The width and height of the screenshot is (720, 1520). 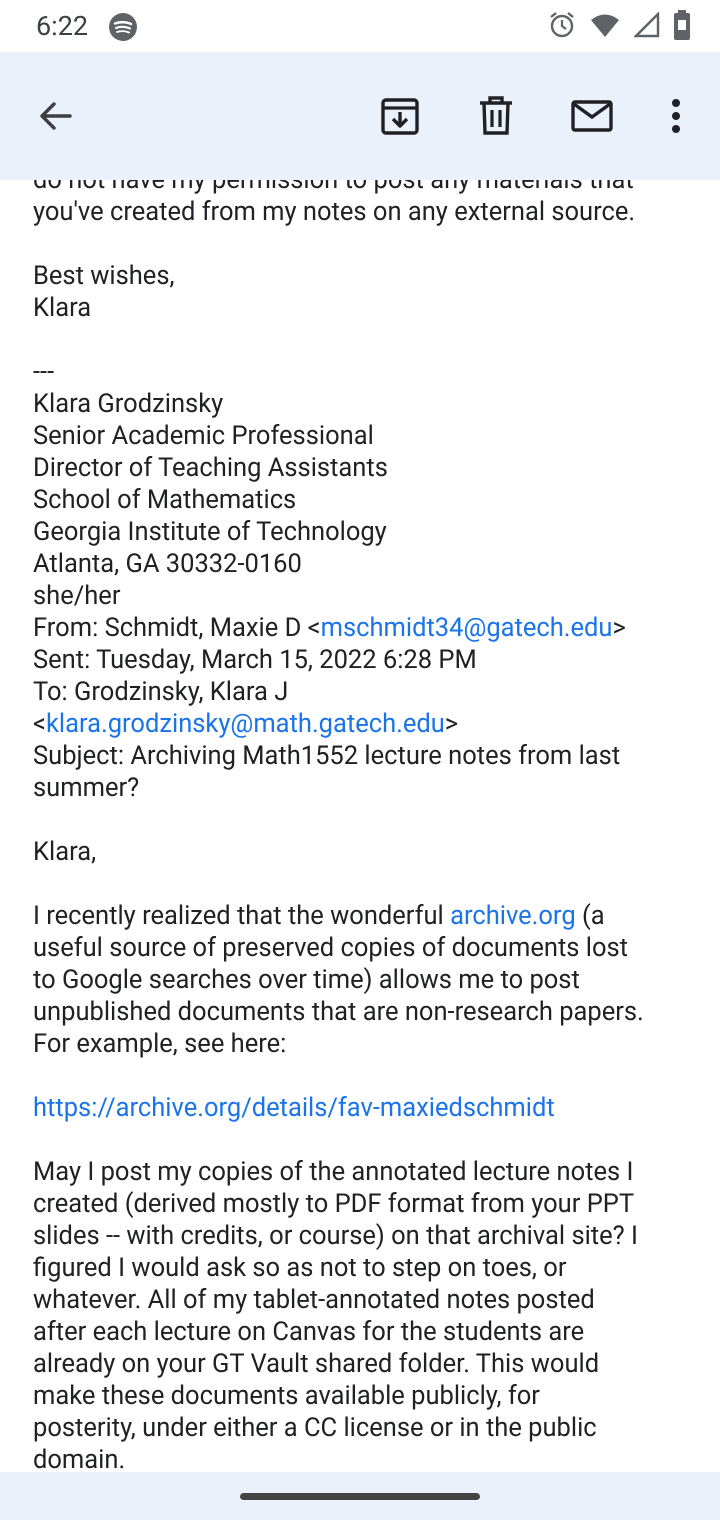 I want to click on from-email-link: mschmidt34@gatech.edu, so click(x=467, y=628).